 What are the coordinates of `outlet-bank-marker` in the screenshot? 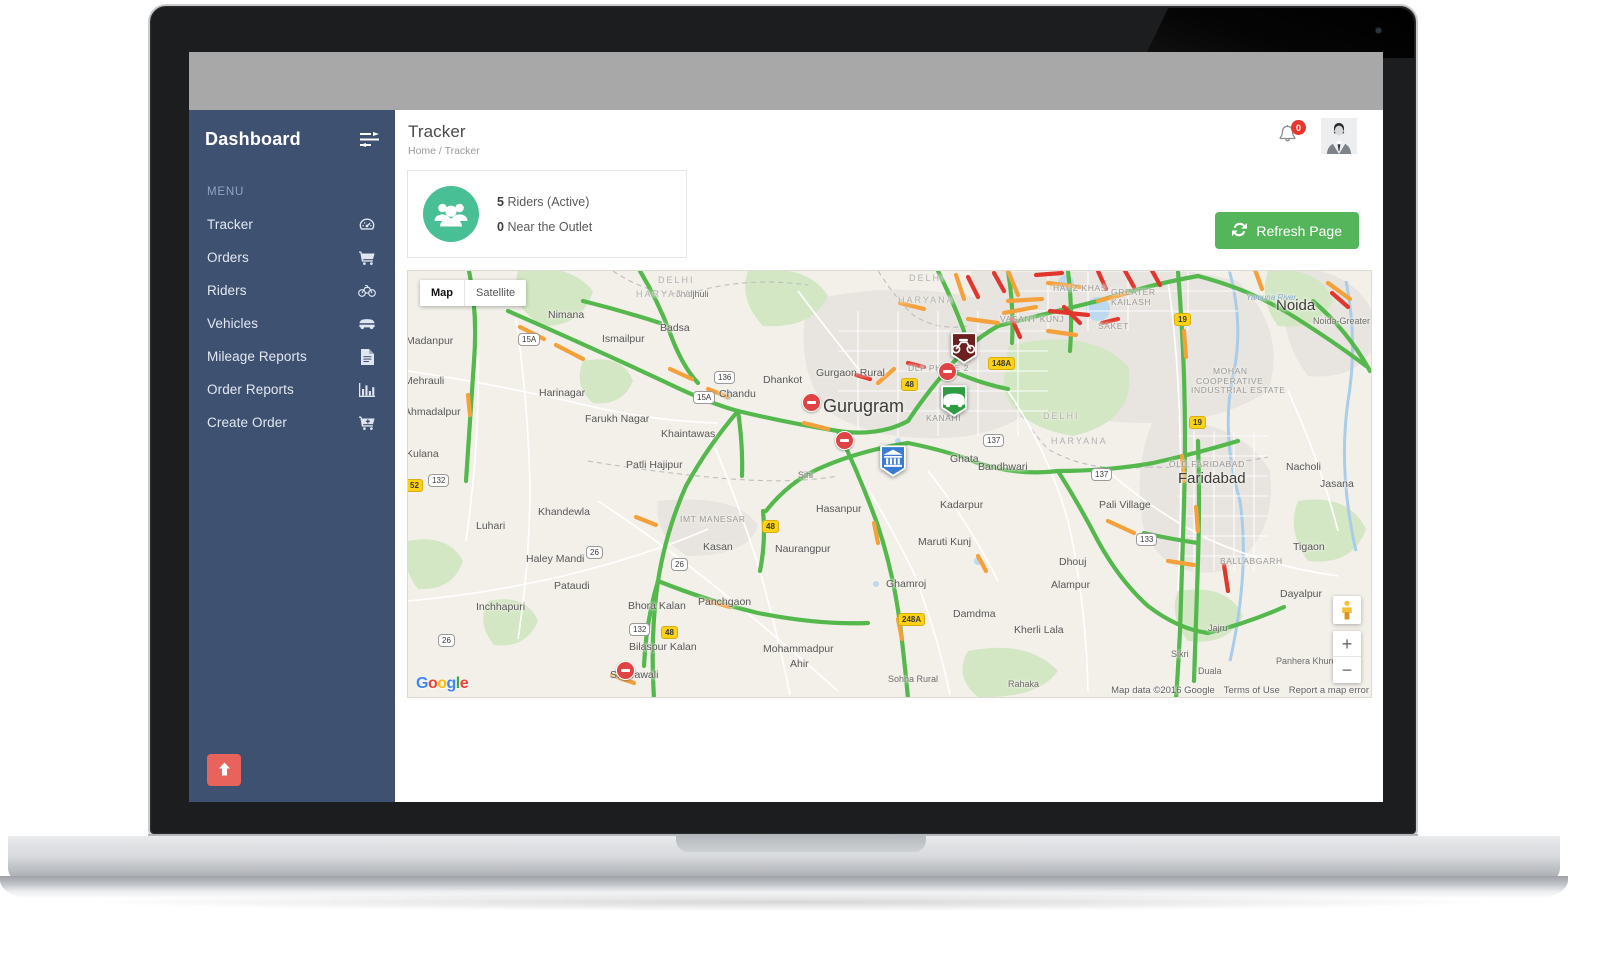 It's located at (893, 461).